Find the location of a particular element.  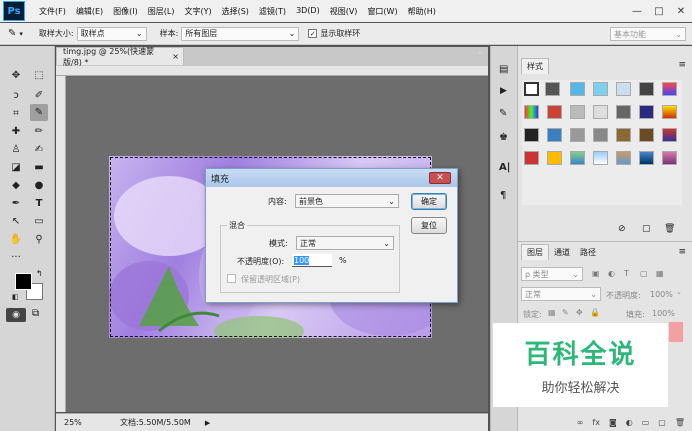

style-none-swatch is located at coordinates (531, 89).